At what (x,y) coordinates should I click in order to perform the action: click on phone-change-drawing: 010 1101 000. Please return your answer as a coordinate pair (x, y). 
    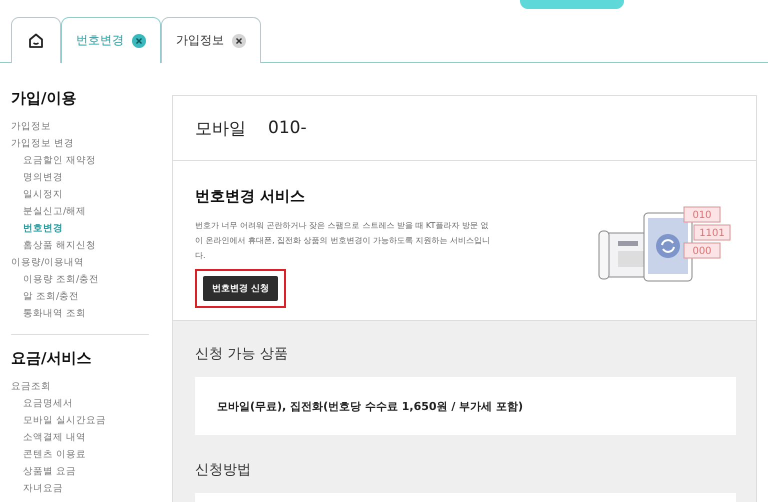
    Looking at the image, I should click on (666, 245).